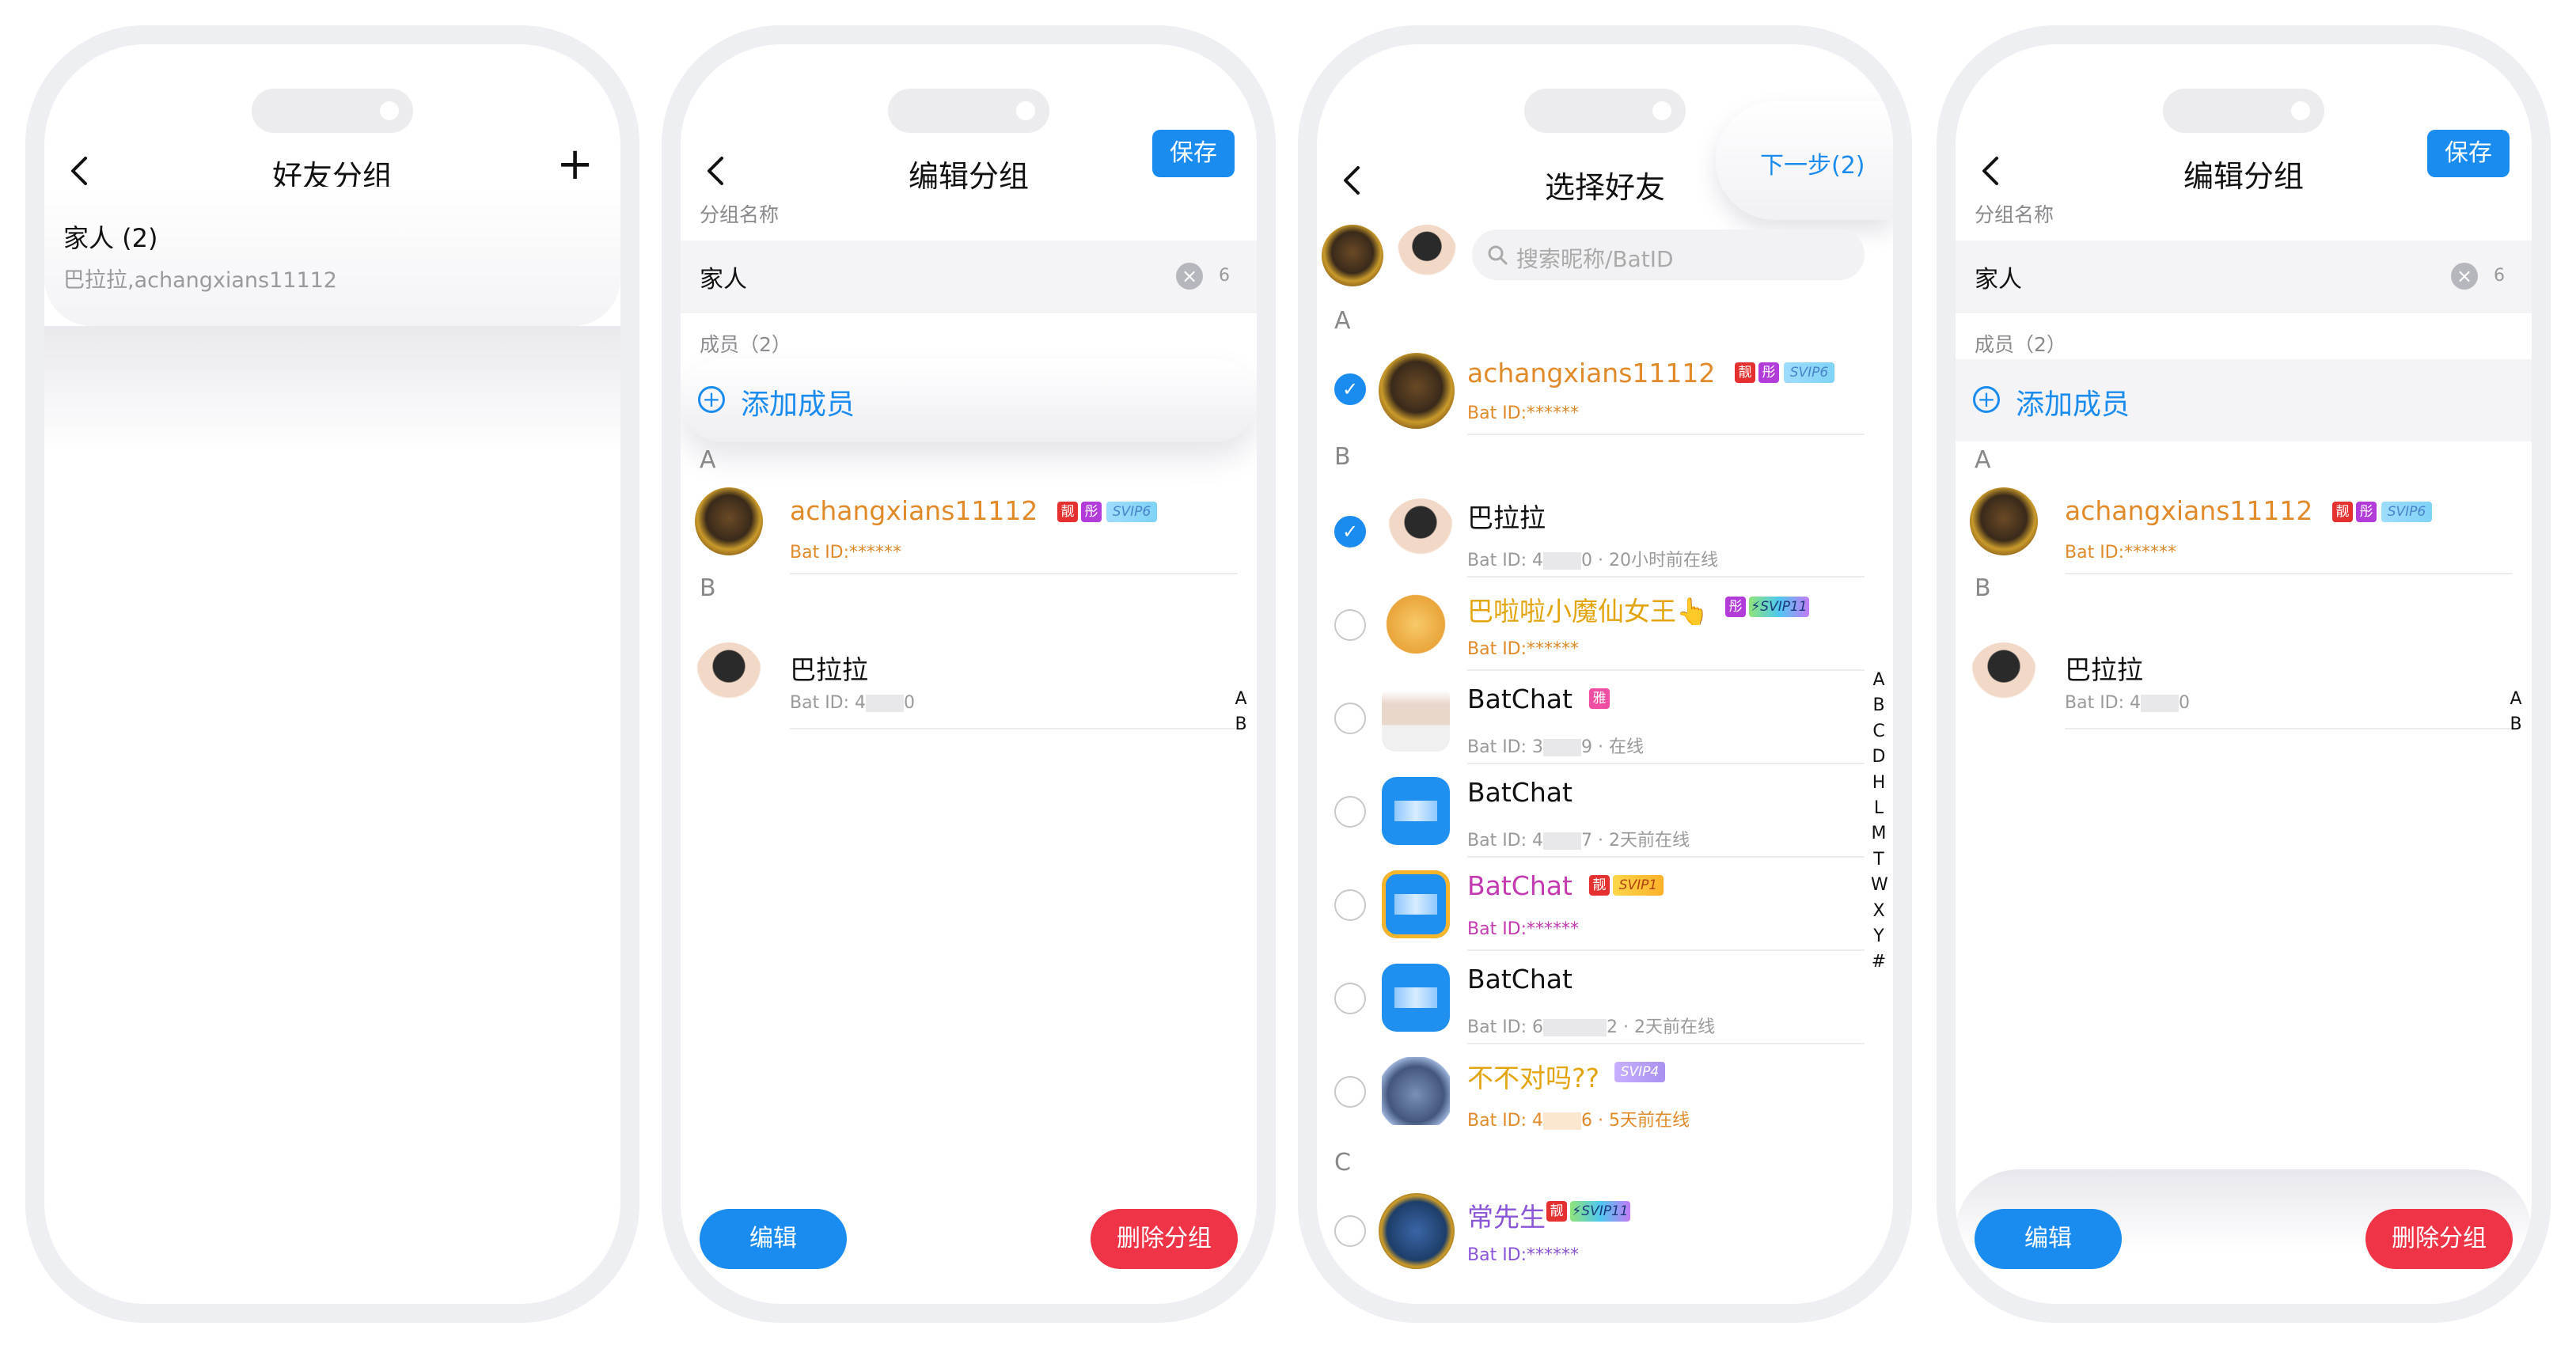 The height and width of the screenshot is (1345, 2576). What do you see at coordinates (1879, 680) in the screenshot?
I see `index-letter: A` at bounding box center [1879, 680].